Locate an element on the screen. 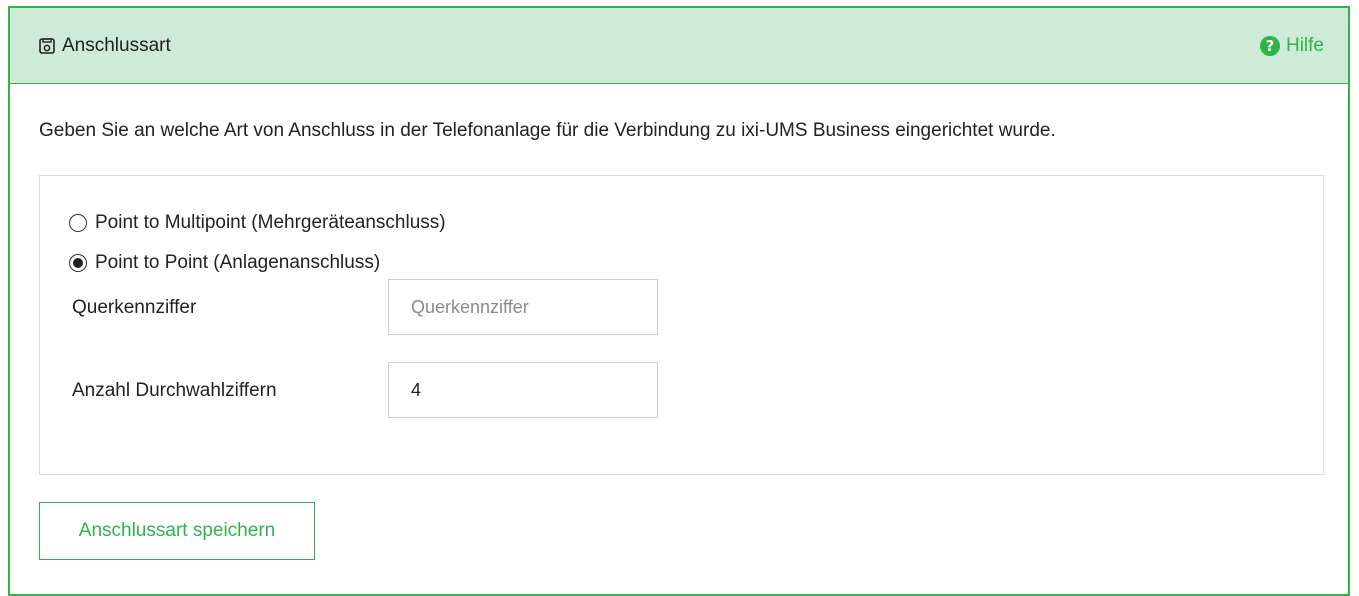 This screenshot has width=1359, height=596. question-circle-icon: ? is located at coordinates (1269, 45).